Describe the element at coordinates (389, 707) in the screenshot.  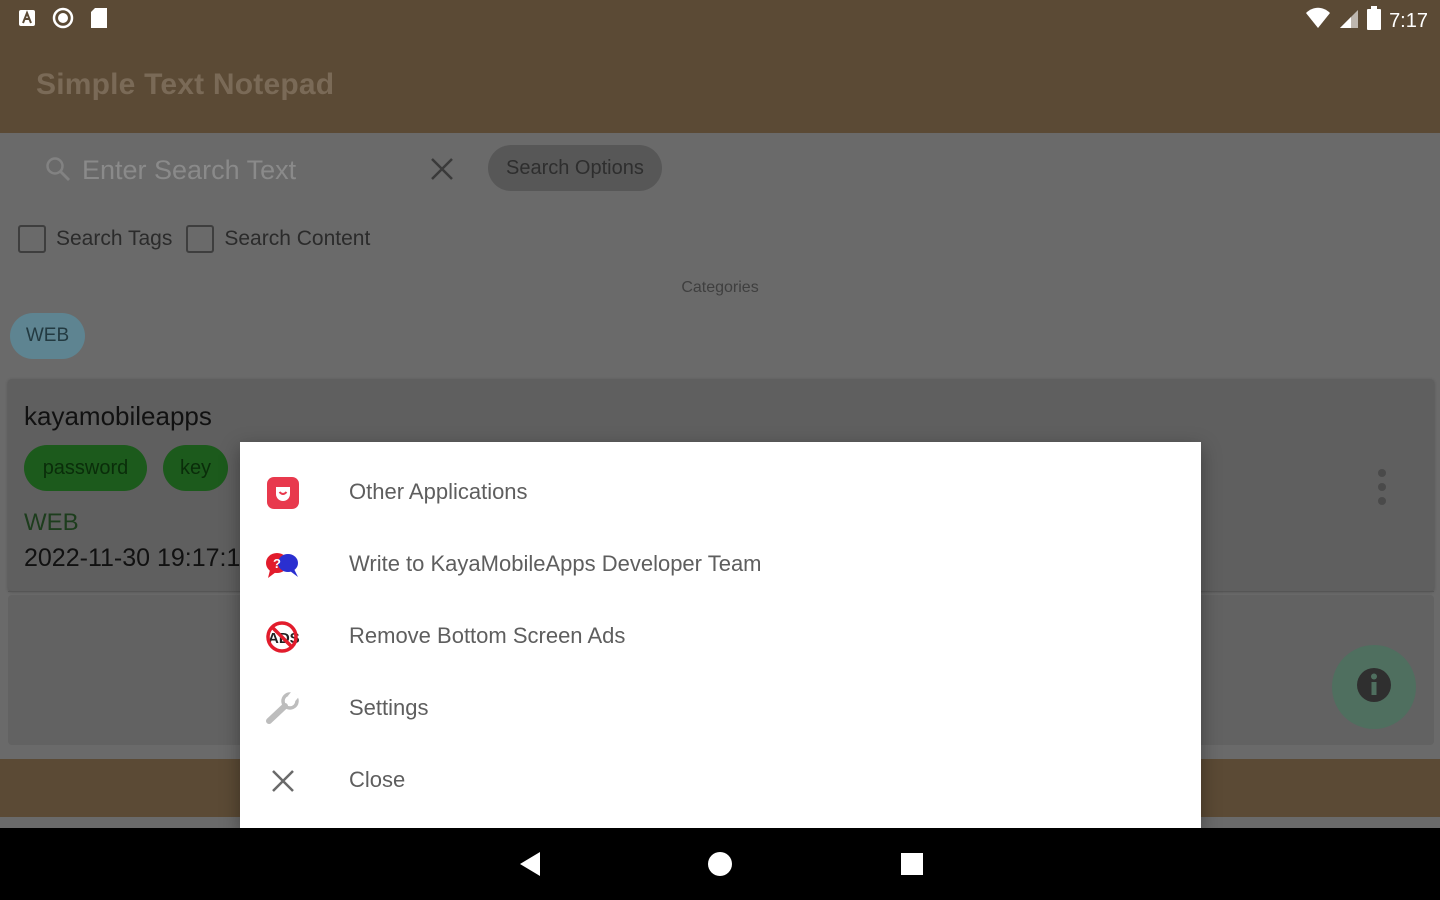
I see `menu-item-label: Settings` at that location.